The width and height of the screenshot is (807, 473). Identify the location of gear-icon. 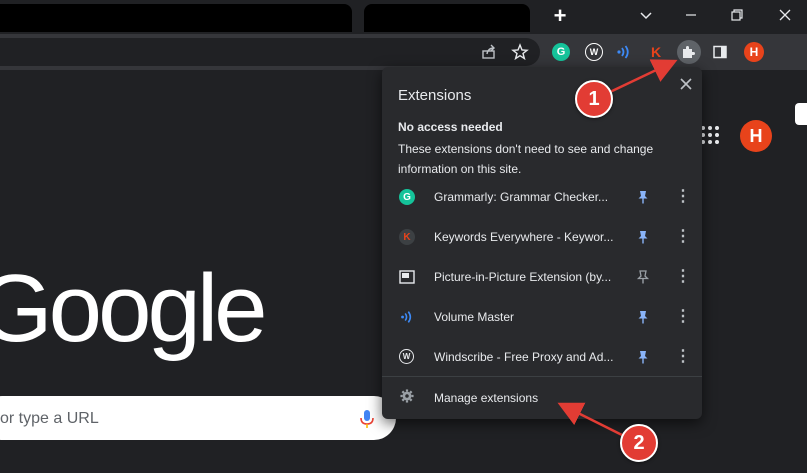
(408, 397).